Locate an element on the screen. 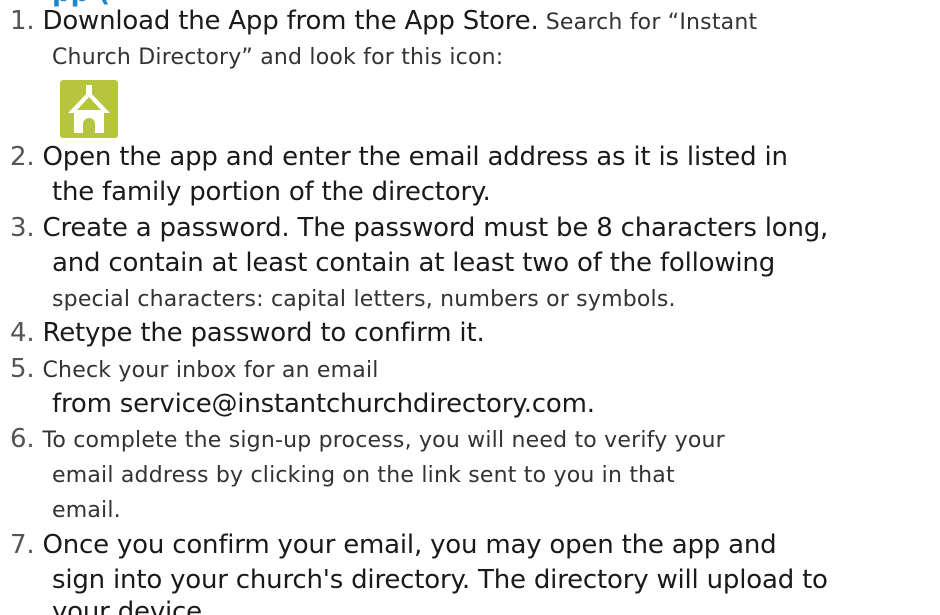  step-number: 2. is located at coordinates (22, 157).